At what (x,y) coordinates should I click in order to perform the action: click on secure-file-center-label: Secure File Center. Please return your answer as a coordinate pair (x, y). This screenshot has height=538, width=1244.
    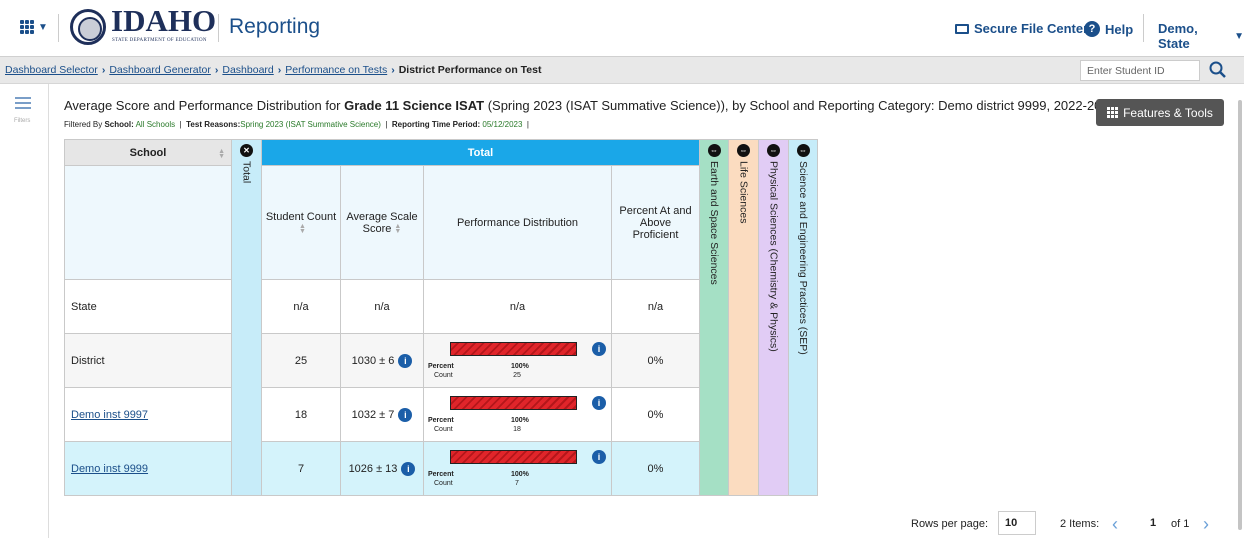
    Looking at the image, I should click on (1031, 28).